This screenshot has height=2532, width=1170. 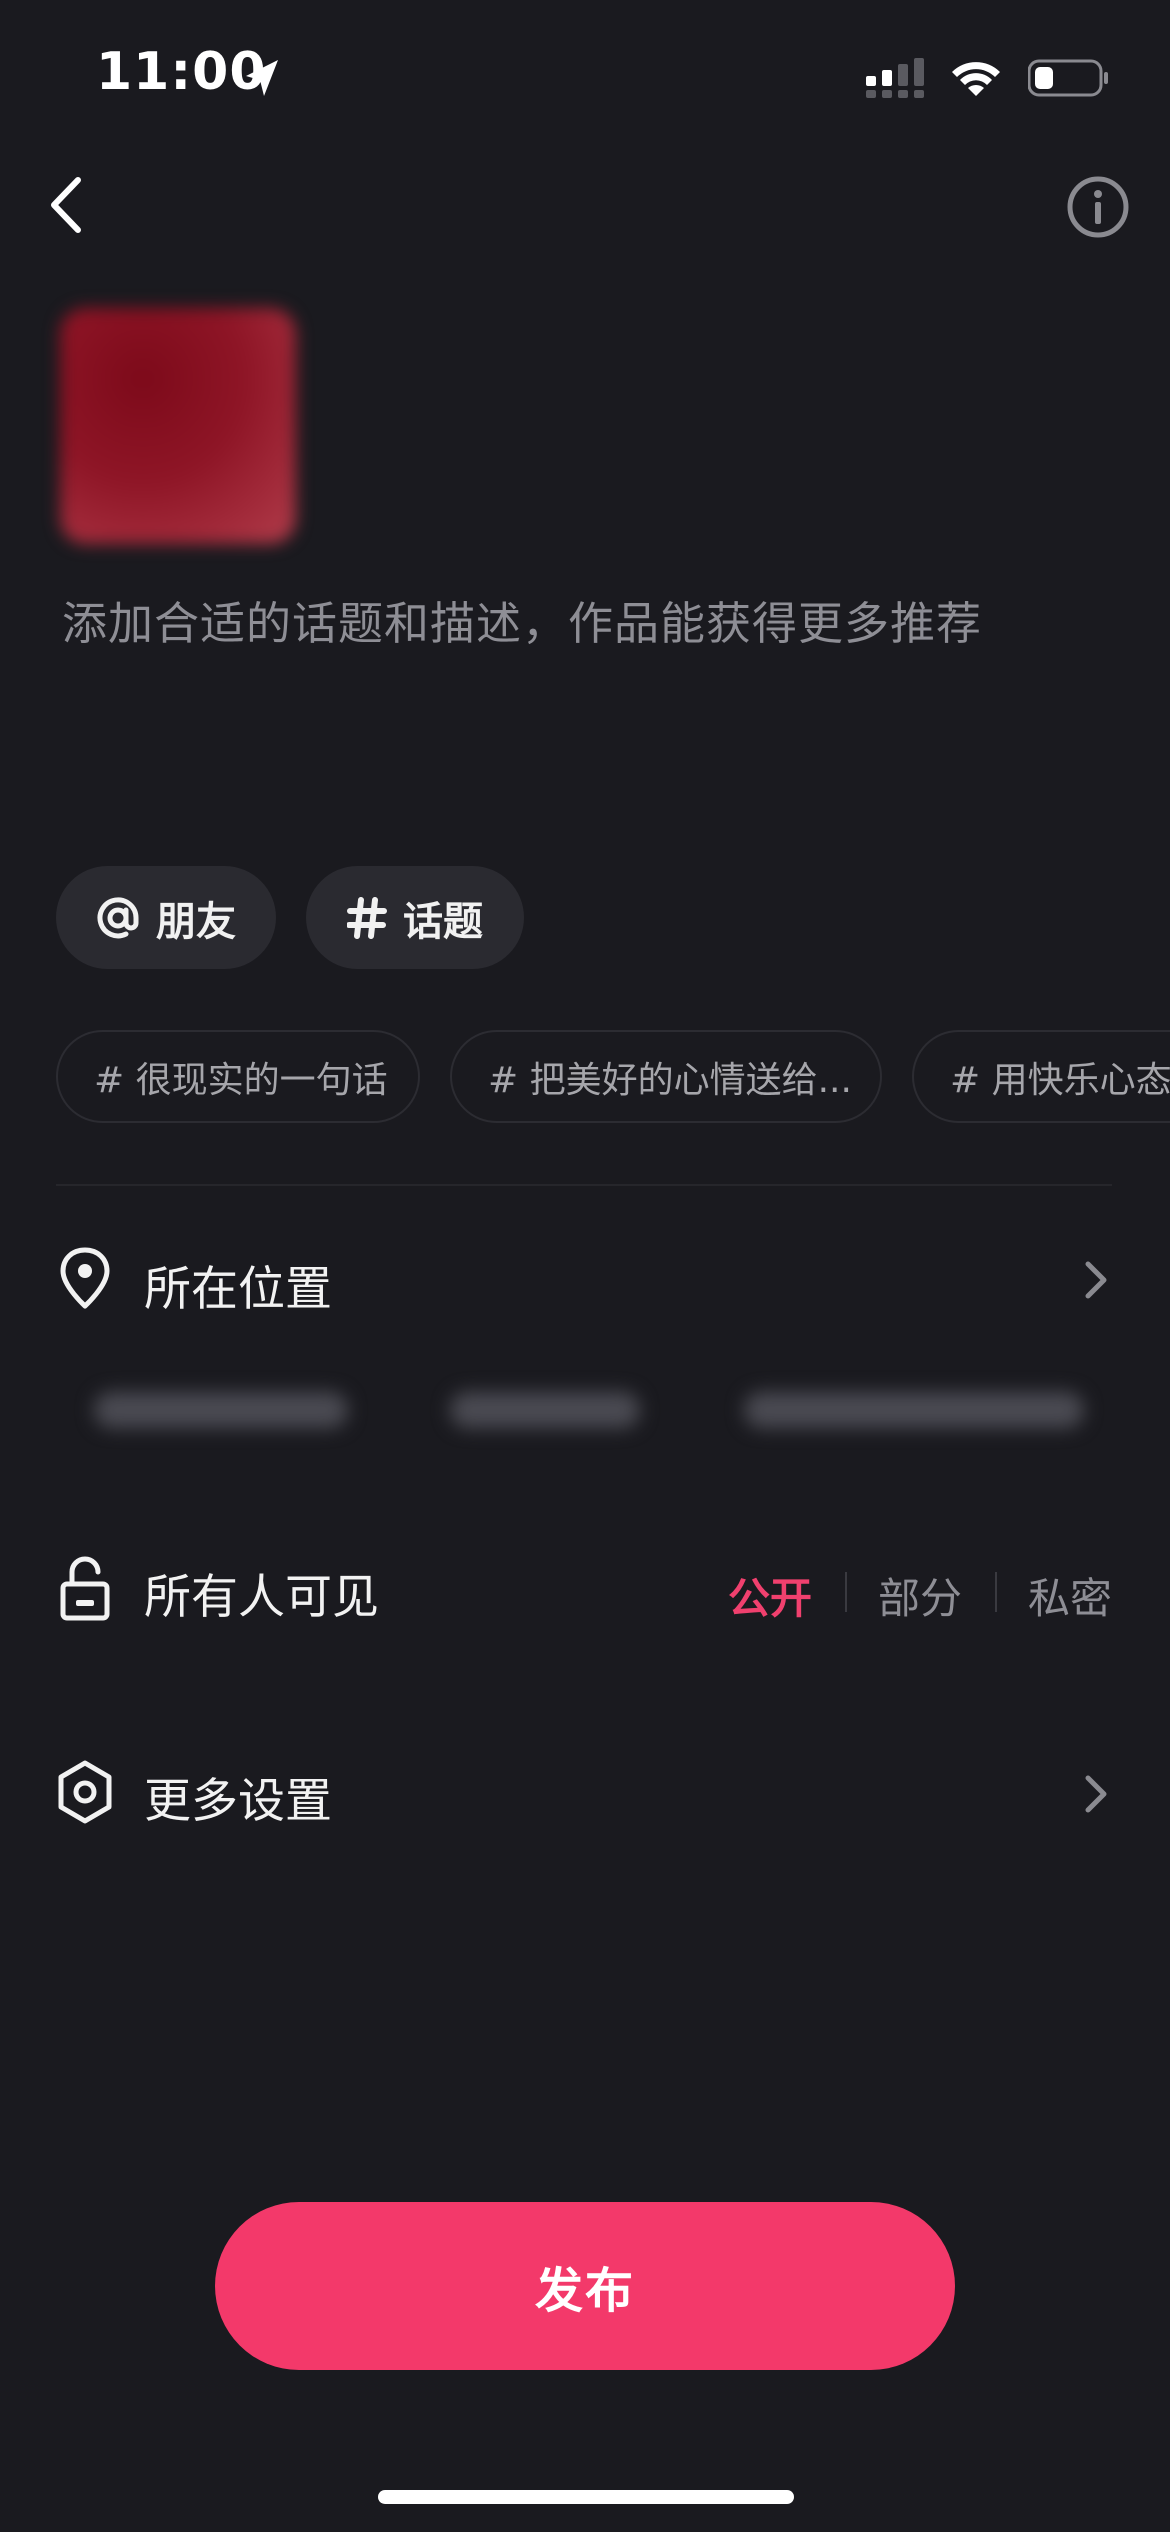 I want to click on location-row: 所在位置, so click(x=585, y=1280).